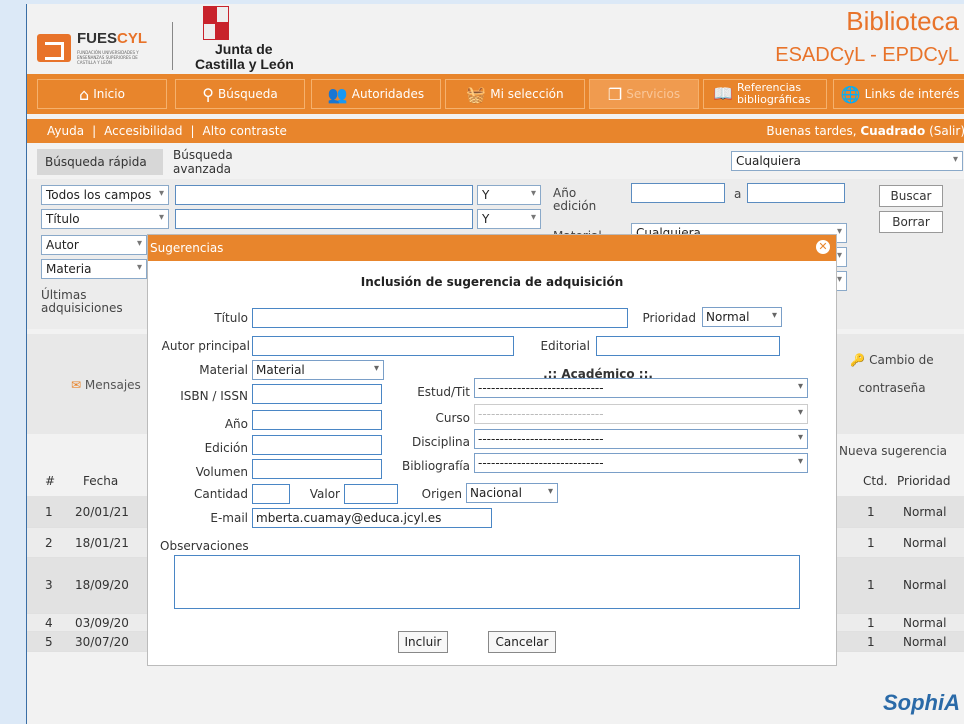 Image resolution: width=964 pixels, height=724 pixels. What do you see at coordinates (440, 442) in the screenshot?
I see `disciplina-label: Disciplina` at bounding box center [440, 442].